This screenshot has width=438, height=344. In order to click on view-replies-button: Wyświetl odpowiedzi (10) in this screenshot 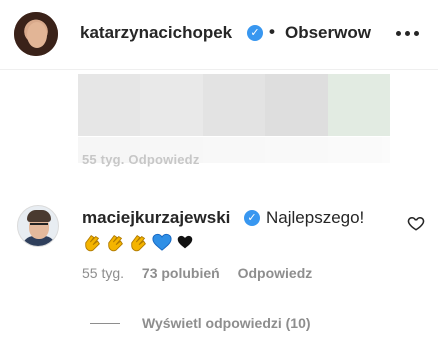, I will do `click(200, 323)`.